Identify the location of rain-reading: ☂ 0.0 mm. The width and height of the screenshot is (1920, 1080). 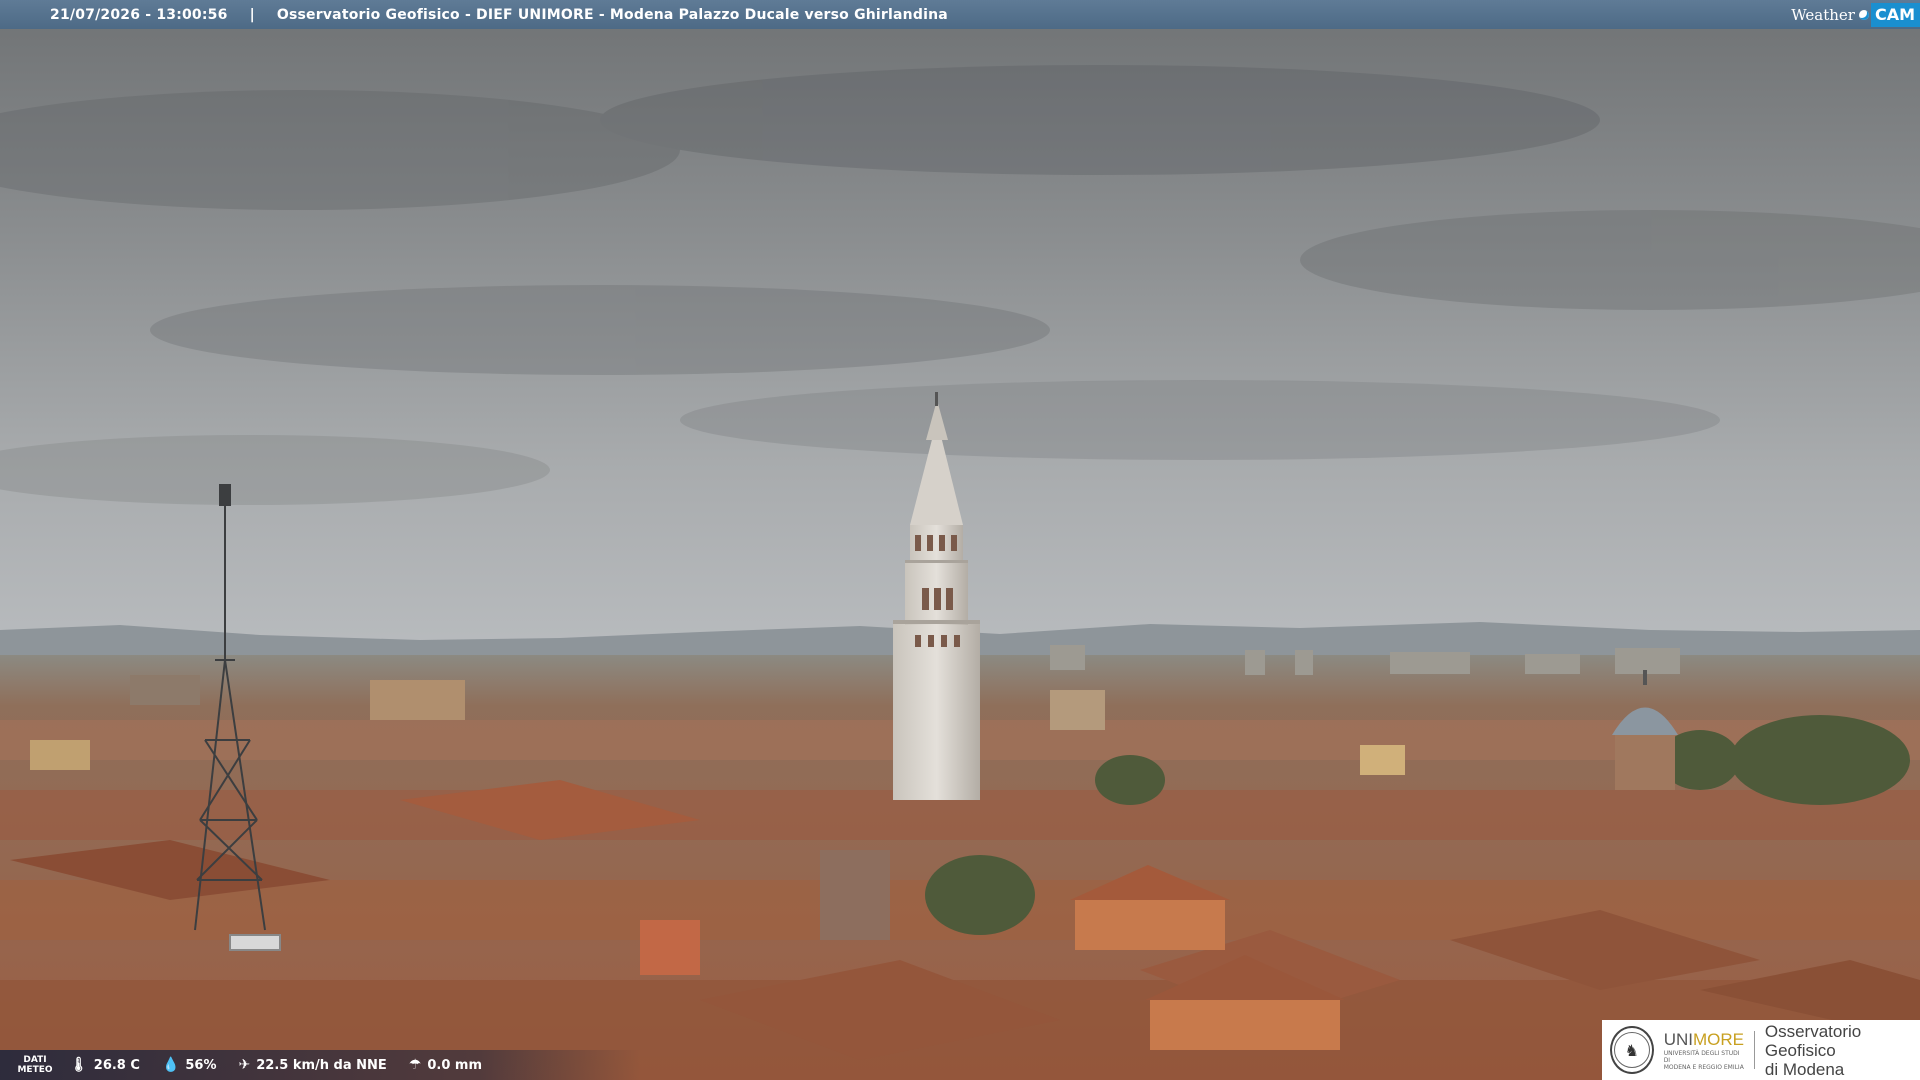
(445, 1065).